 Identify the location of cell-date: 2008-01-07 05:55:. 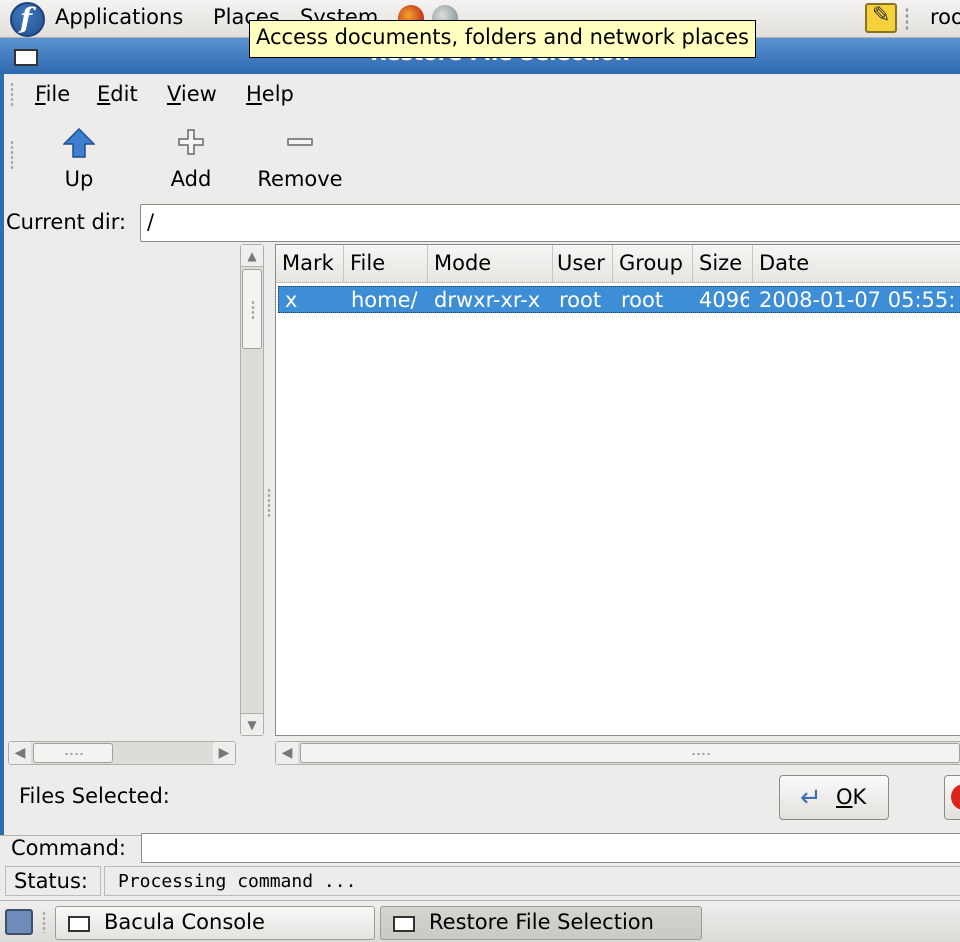
(857, 300).